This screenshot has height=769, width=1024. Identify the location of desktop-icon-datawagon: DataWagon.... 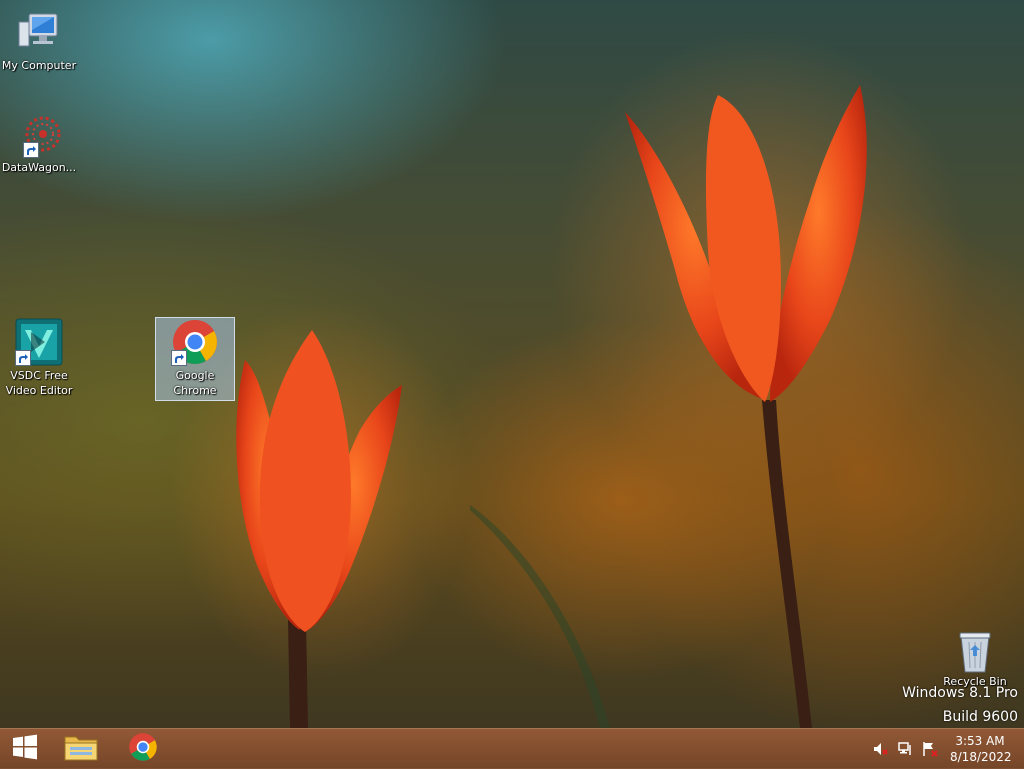
(39, 142).